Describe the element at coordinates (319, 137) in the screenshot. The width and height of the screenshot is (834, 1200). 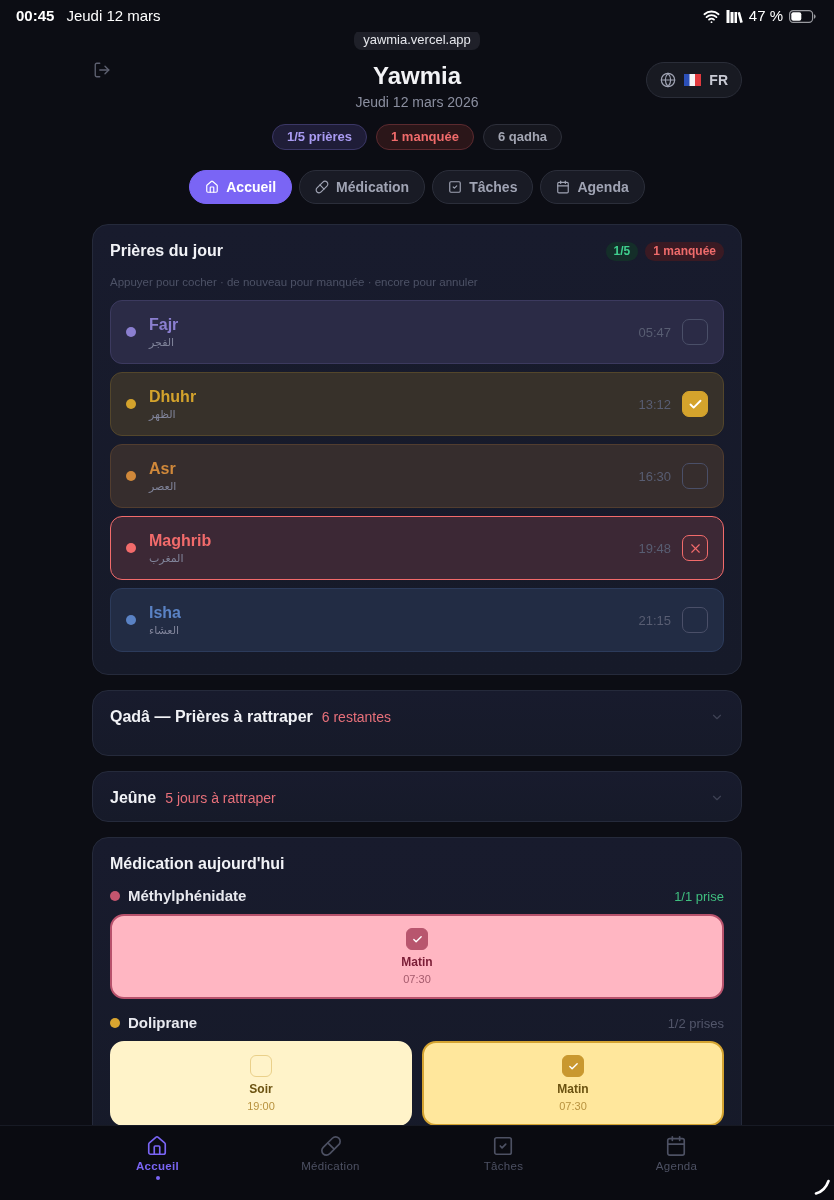
I see `summary-badge: 1/5 prières` at that location.